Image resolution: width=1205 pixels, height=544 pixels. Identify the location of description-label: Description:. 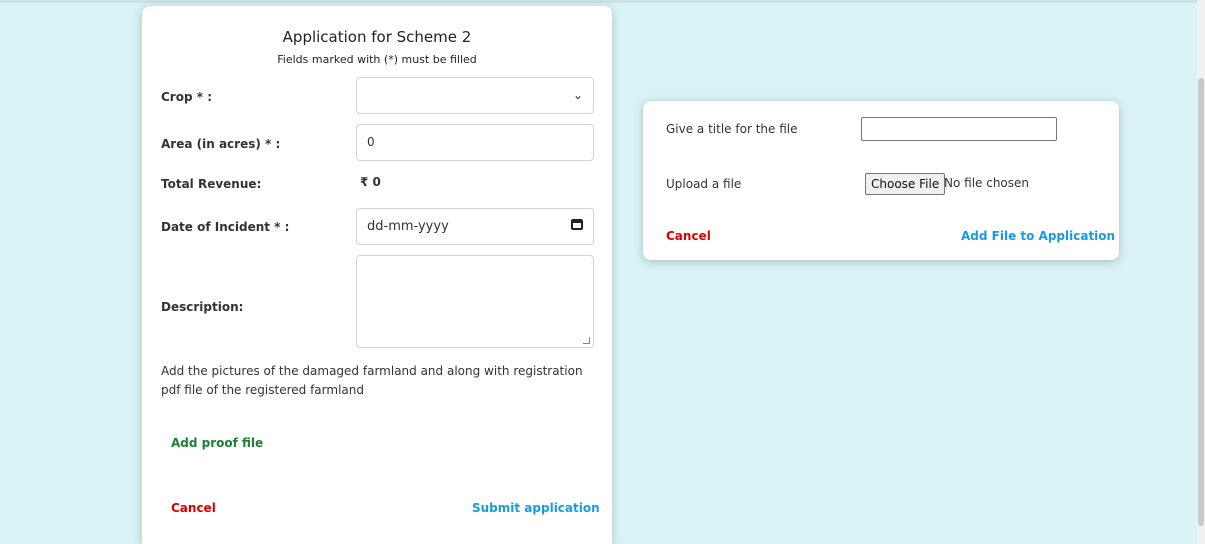
(202, 307).